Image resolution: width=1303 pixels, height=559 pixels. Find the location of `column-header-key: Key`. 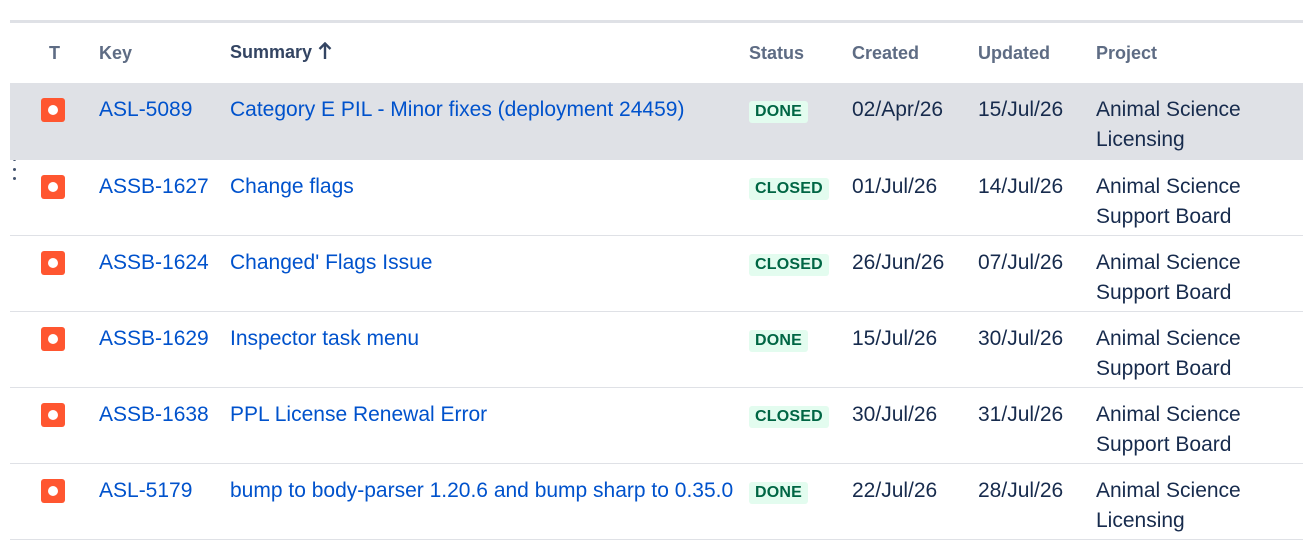

column-header-key: Key is located at coordinates (154, 53).